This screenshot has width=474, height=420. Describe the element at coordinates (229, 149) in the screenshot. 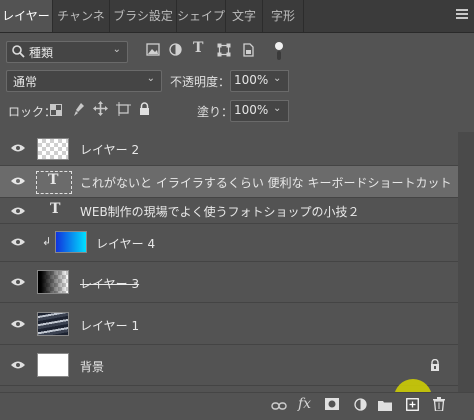

I see `layer-row-layer2: レイヤー 2` at that location.